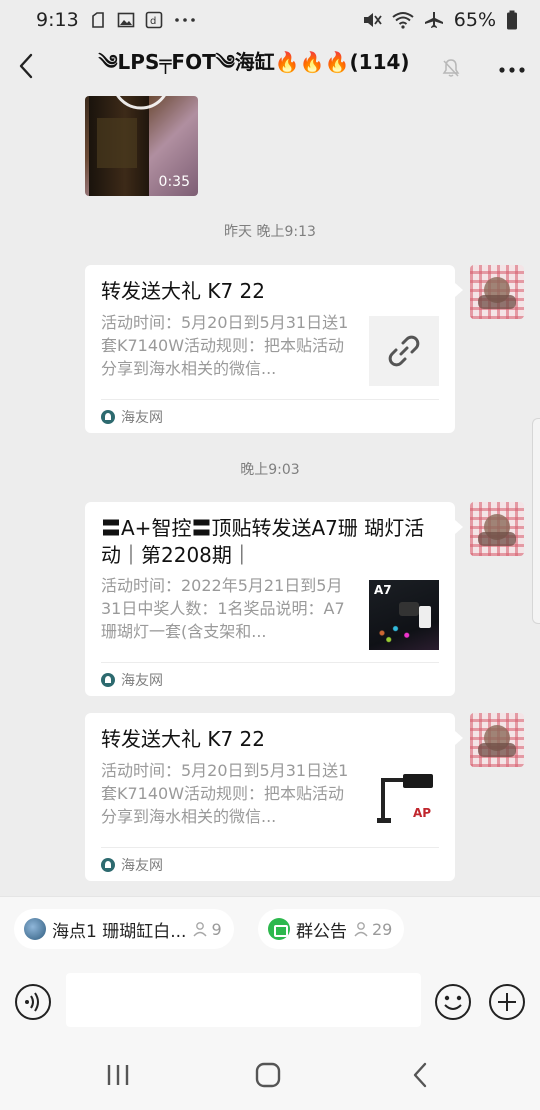 The image size is (540, 1110). I want to click on status-right: 65%, so click(440, 20).